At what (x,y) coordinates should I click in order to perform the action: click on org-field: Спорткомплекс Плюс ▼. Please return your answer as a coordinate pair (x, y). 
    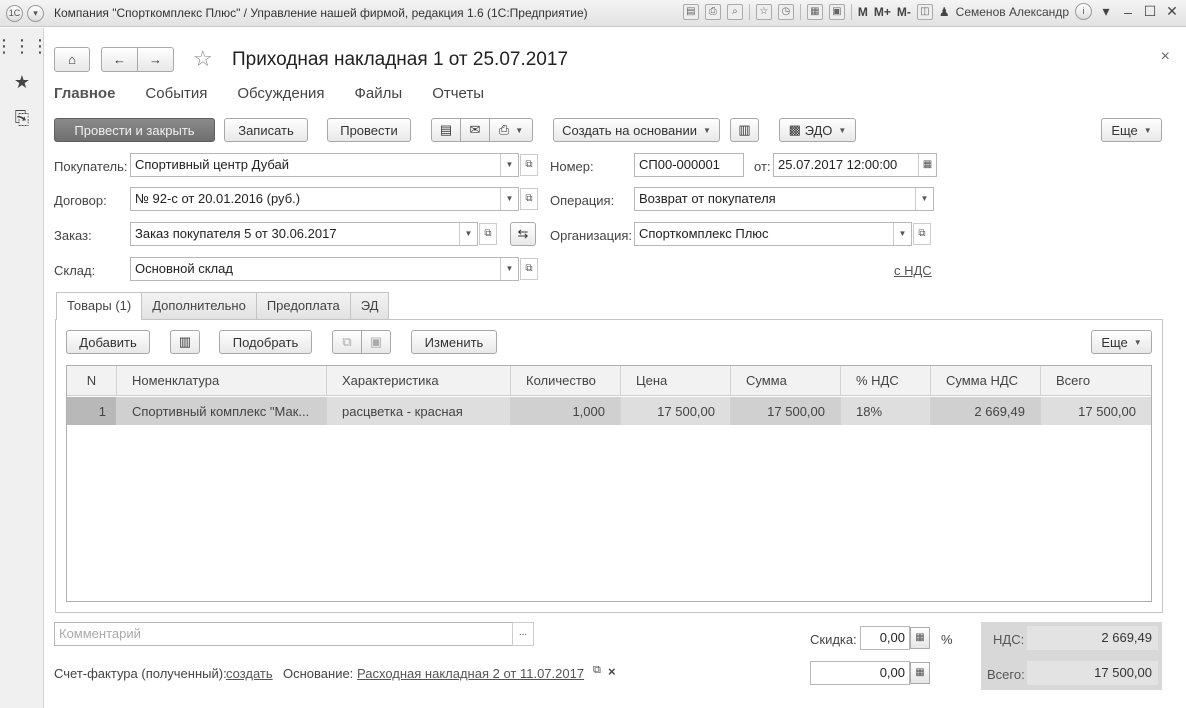
    Looking at the image, I should click on (773, 234).